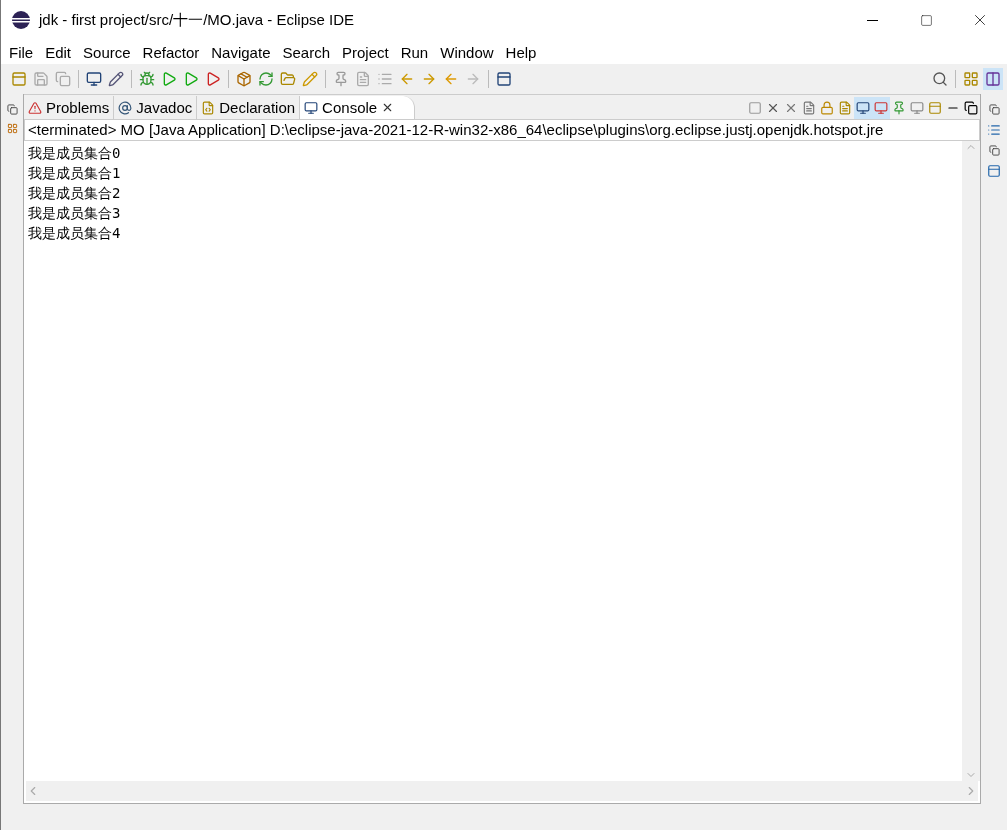 This screenshot has height=830, width=1007. Describe the element at coordinates (63, 79) in the screenshot. I see `save-all-icon` at that location.